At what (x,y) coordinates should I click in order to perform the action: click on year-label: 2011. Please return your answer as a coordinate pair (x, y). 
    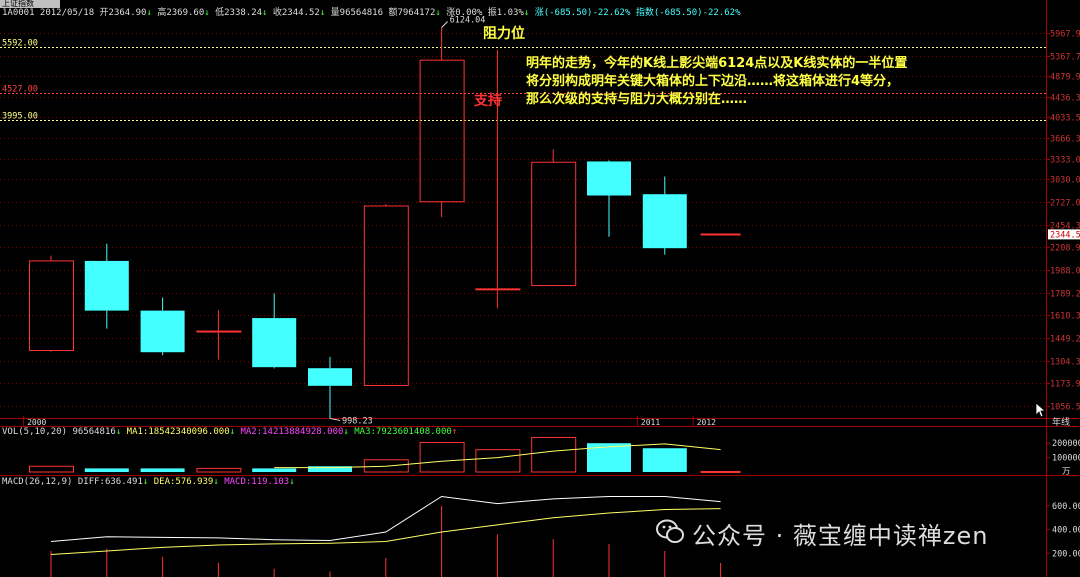
    Looking at the image, I should click on (650, 422).